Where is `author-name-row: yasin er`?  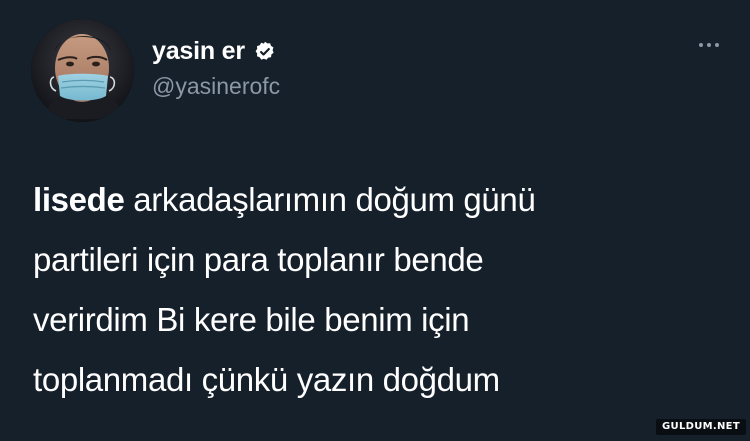 author-name-row: yasin er is located at coordinates (216, 51).